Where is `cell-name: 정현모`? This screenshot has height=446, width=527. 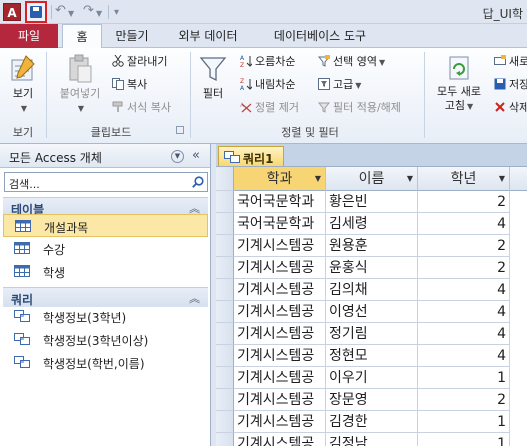 cell-name: 정현모 is located at coordinates (372, 356).